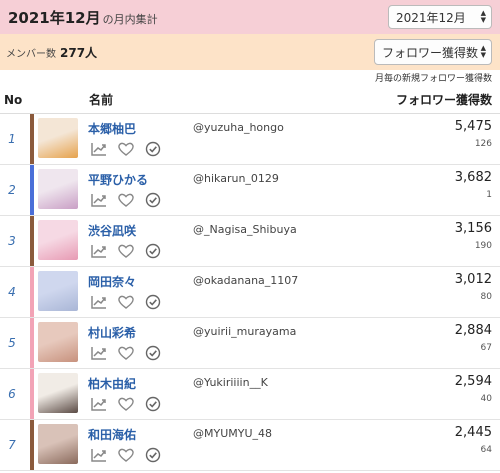 This screenshot has width=500, height=473. Describe the element at coordinates (244, 331) in the screenshot. I see `twitter-handle: @yuirii_murayama` at that location.